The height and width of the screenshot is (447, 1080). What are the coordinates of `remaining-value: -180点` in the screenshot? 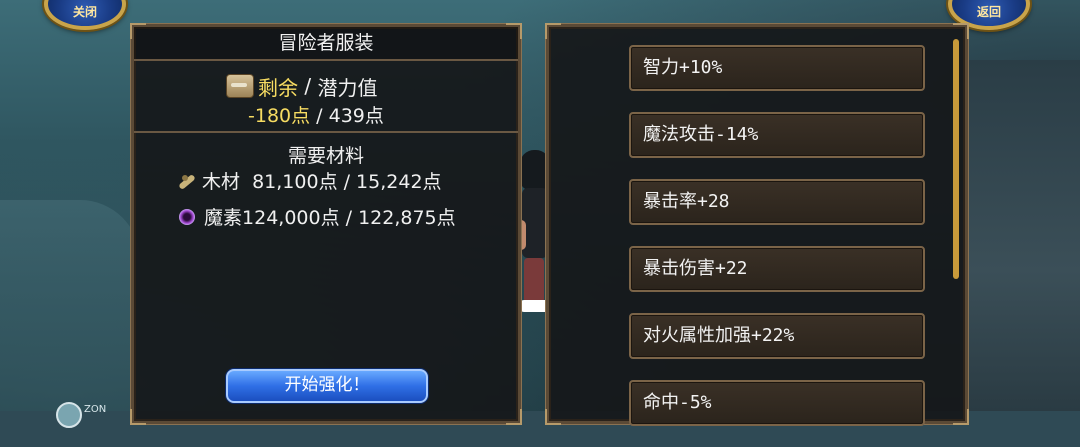 It's located at (279, 116).